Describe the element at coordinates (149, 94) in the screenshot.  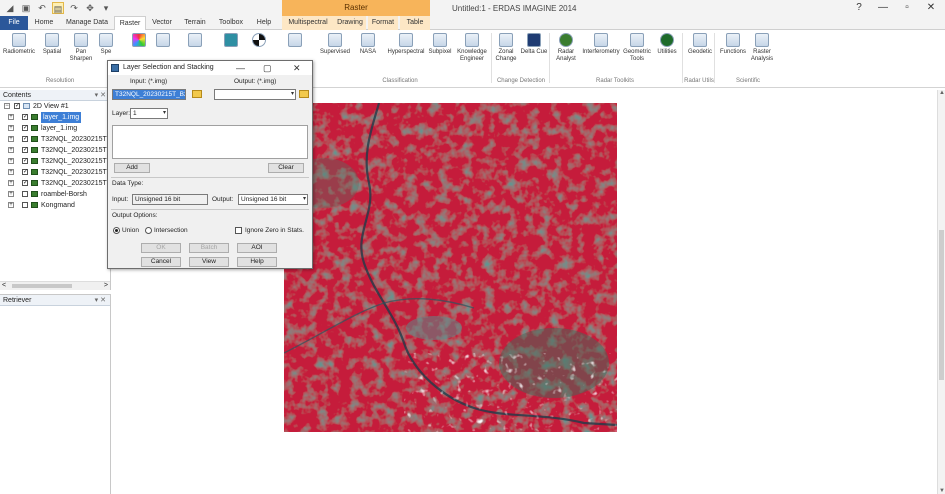
I see `input-file-field: T32NQL_20230215T_B2` at that location.